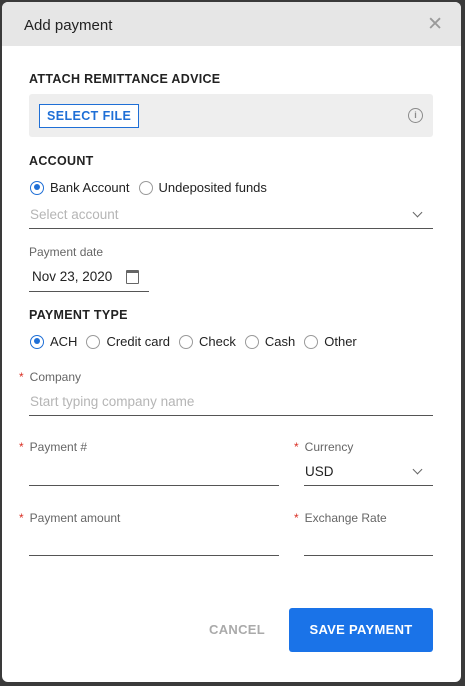  What do you see at coordinates (66, 252) in the screenshot?
I see `payment-date-label: Payment date` at bounding box center [66, 252].